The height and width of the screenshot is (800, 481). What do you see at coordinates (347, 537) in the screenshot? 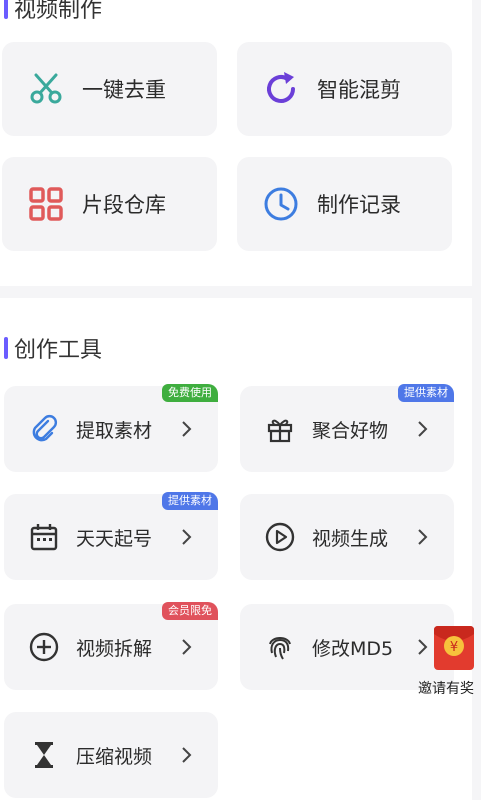
I see `video-generate-button: 视频生成` at bounding box center [347, 537].